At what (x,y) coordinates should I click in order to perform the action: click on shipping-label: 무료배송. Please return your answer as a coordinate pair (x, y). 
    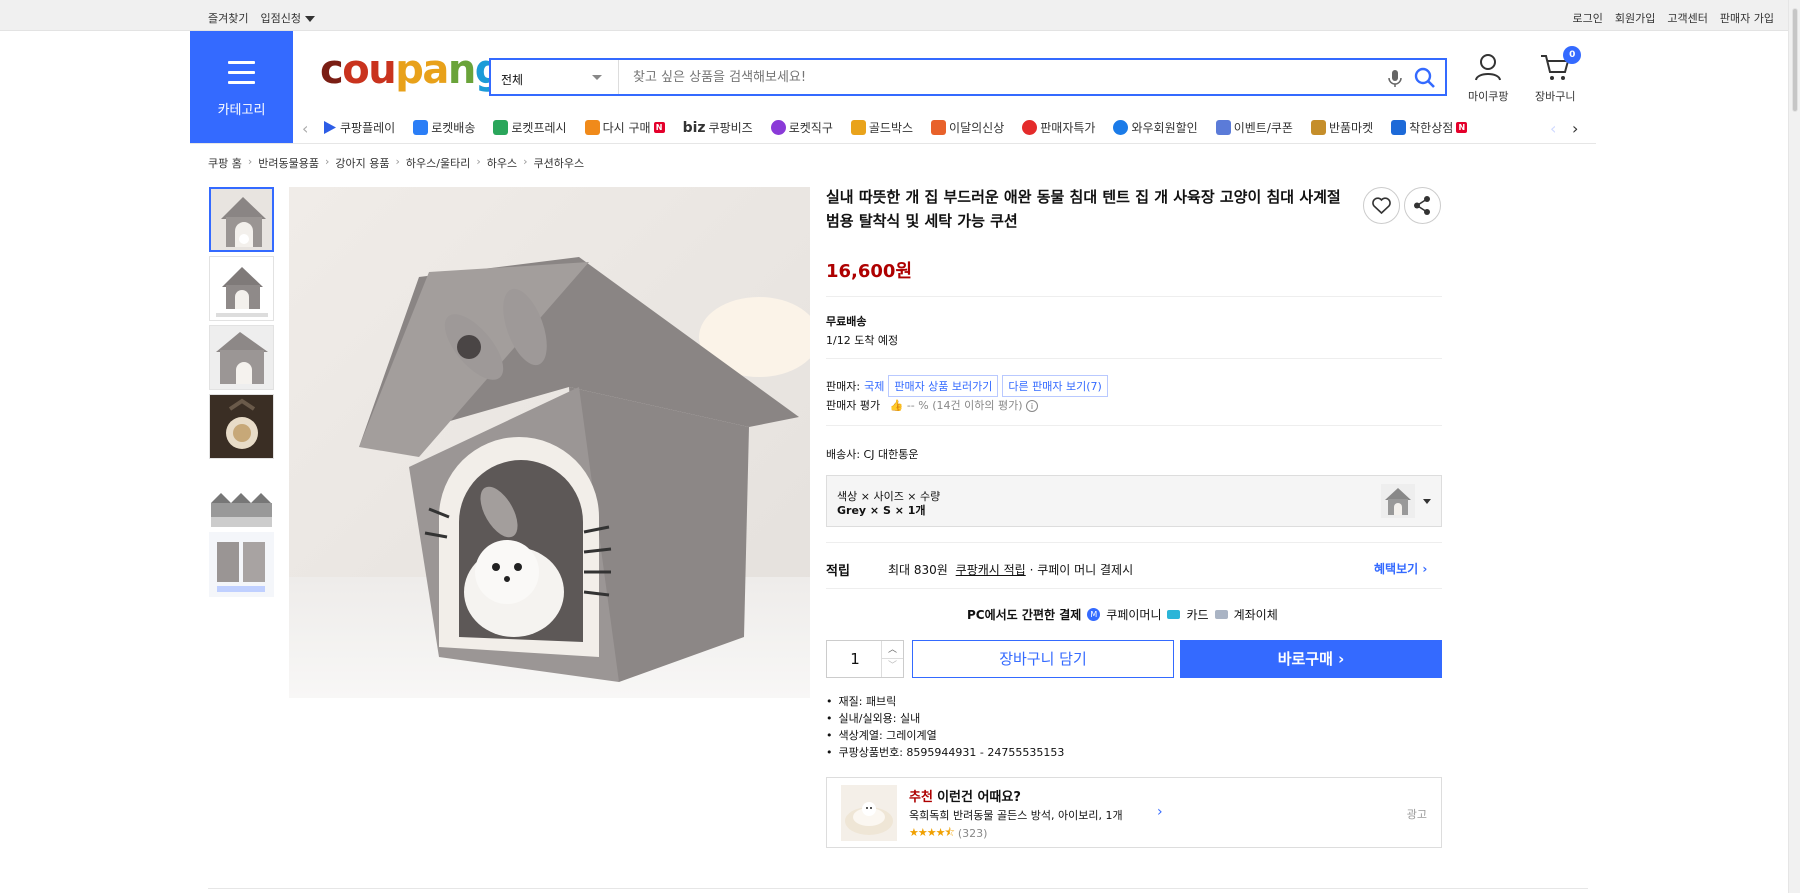
    Looking at the image, I should click on (846, 321).